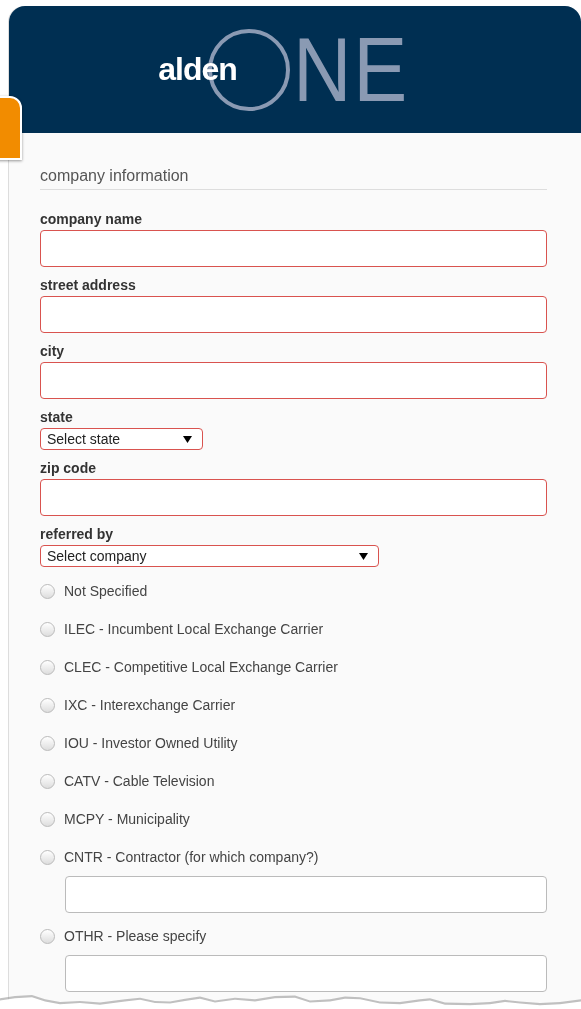 This screenshot has width=581, height=1009. Describe the element at coordinates (350, 69) in the screenshot. I see `logo-text: NE` at that location.